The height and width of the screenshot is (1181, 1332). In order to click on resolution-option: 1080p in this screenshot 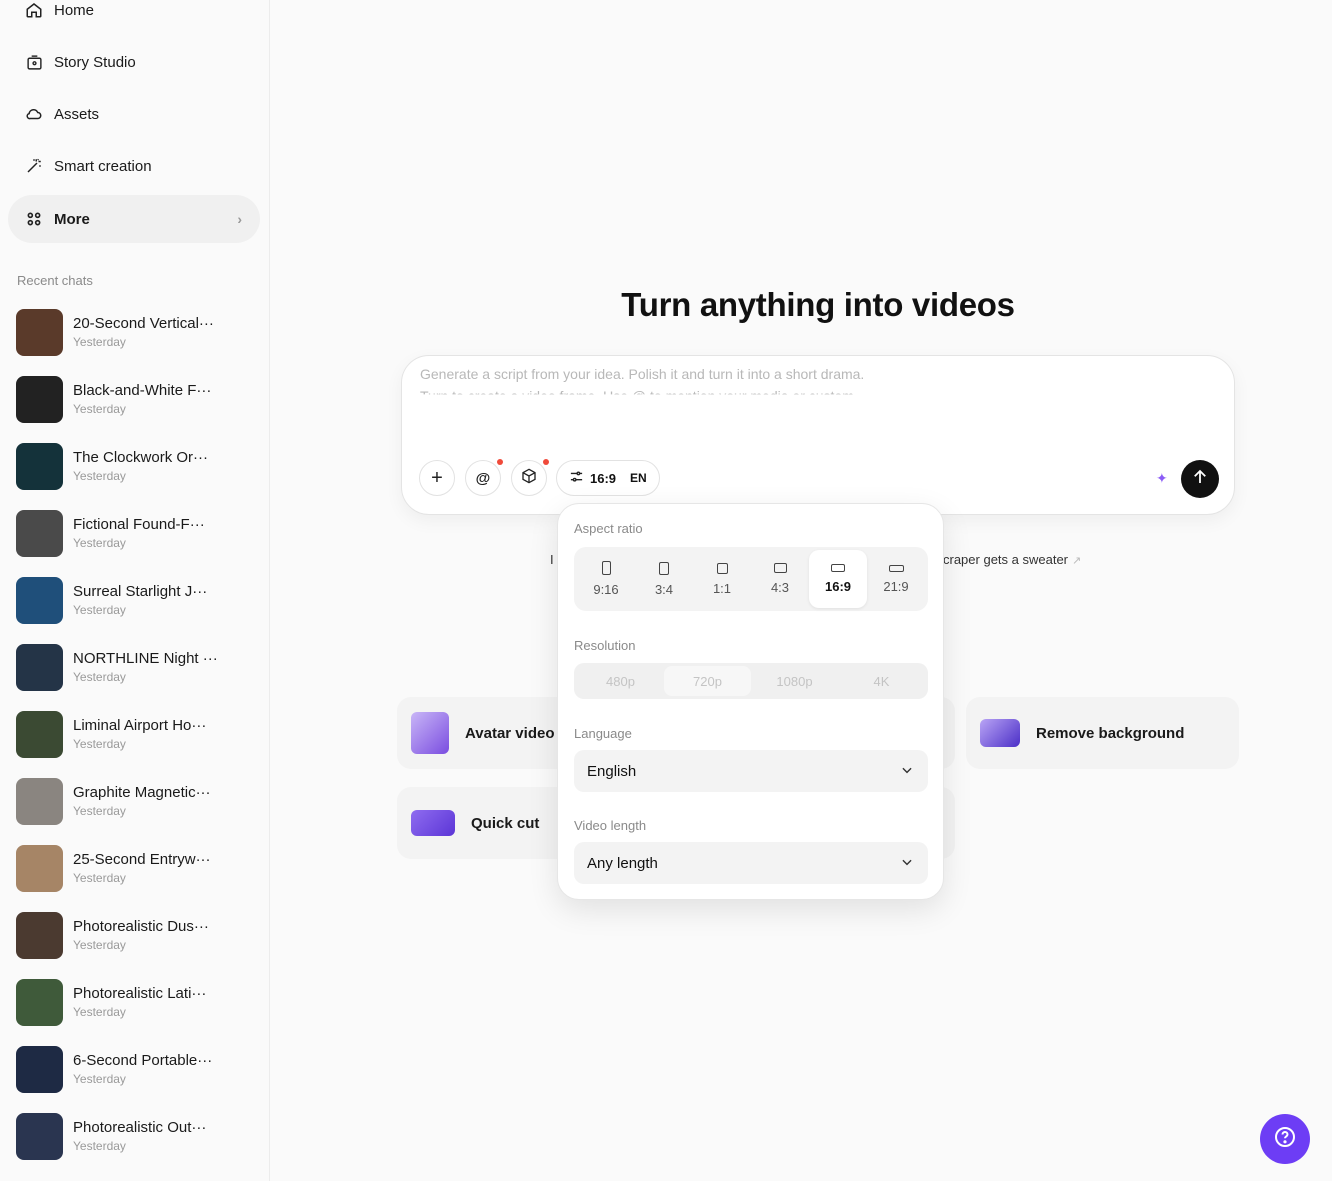, I will do `click(794, 681)`.